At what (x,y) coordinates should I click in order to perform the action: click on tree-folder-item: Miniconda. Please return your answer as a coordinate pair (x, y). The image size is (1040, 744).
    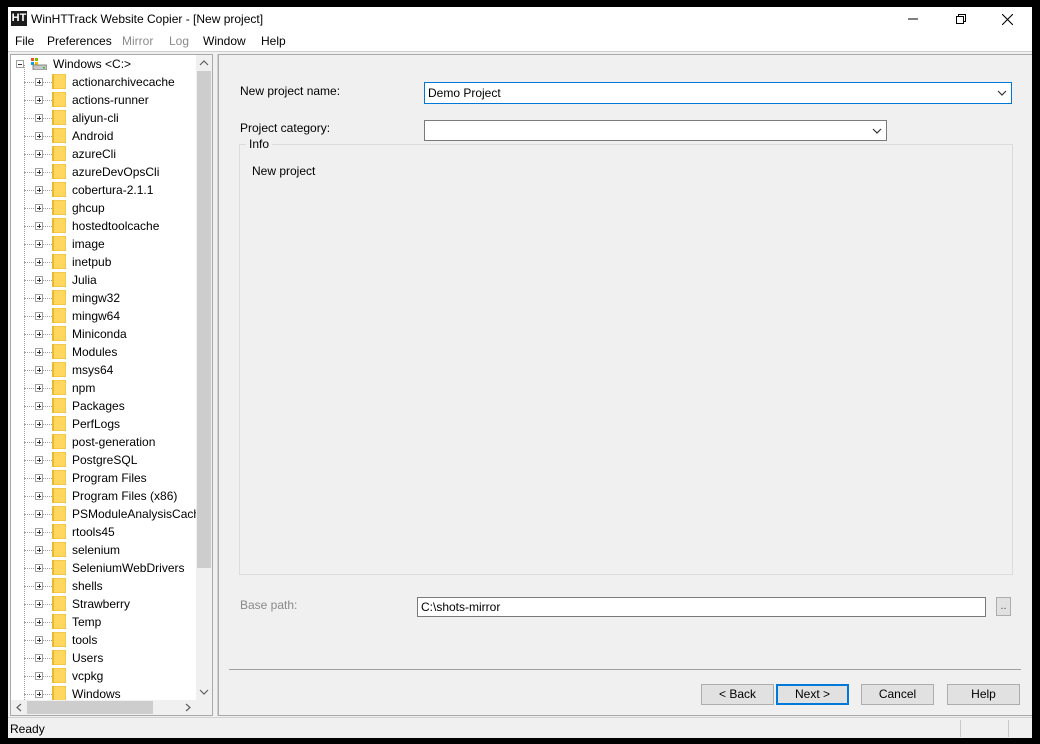
    Looking at the image, I should click on (103, 334).